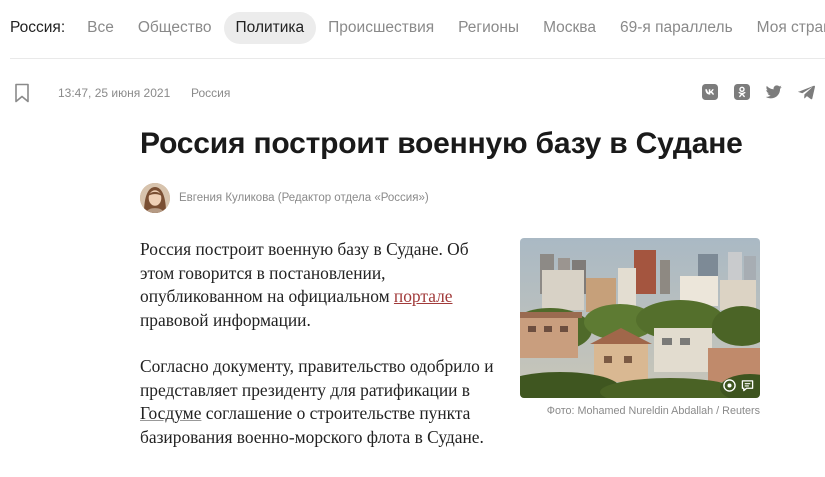  Describe the element at coordinates (729, 385) in the screenshot. I see `photo-info-icon` at that location.